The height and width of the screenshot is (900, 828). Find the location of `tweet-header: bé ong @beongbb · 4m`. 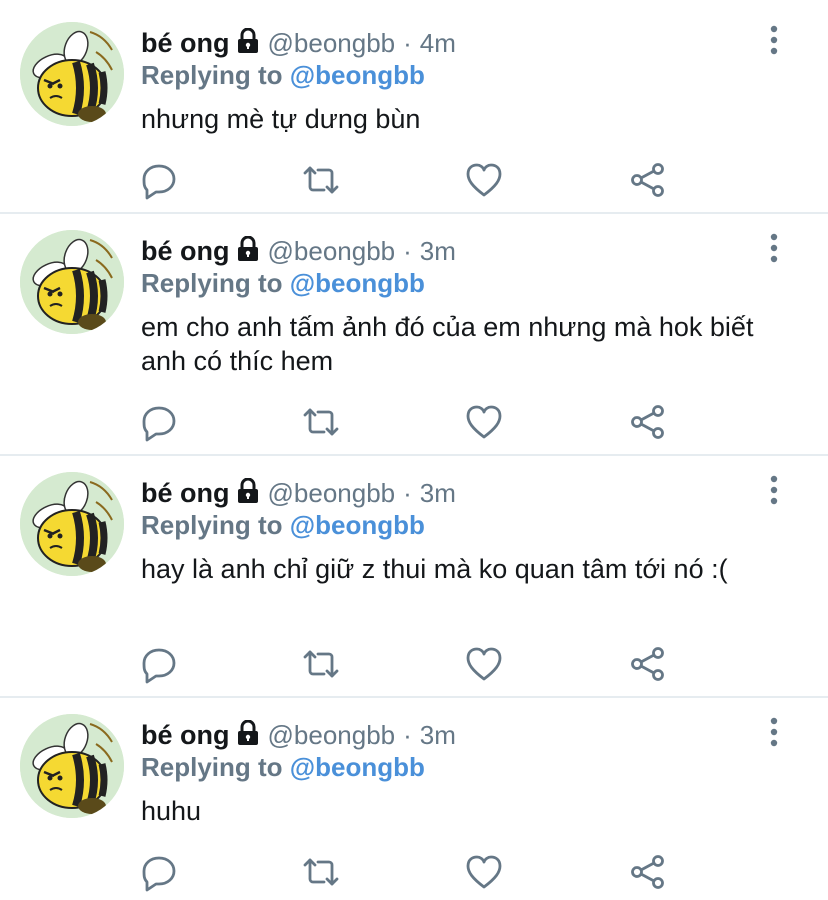

tweet-header: bé ong @beongbb · 4m is located at coordinates (298, 43).